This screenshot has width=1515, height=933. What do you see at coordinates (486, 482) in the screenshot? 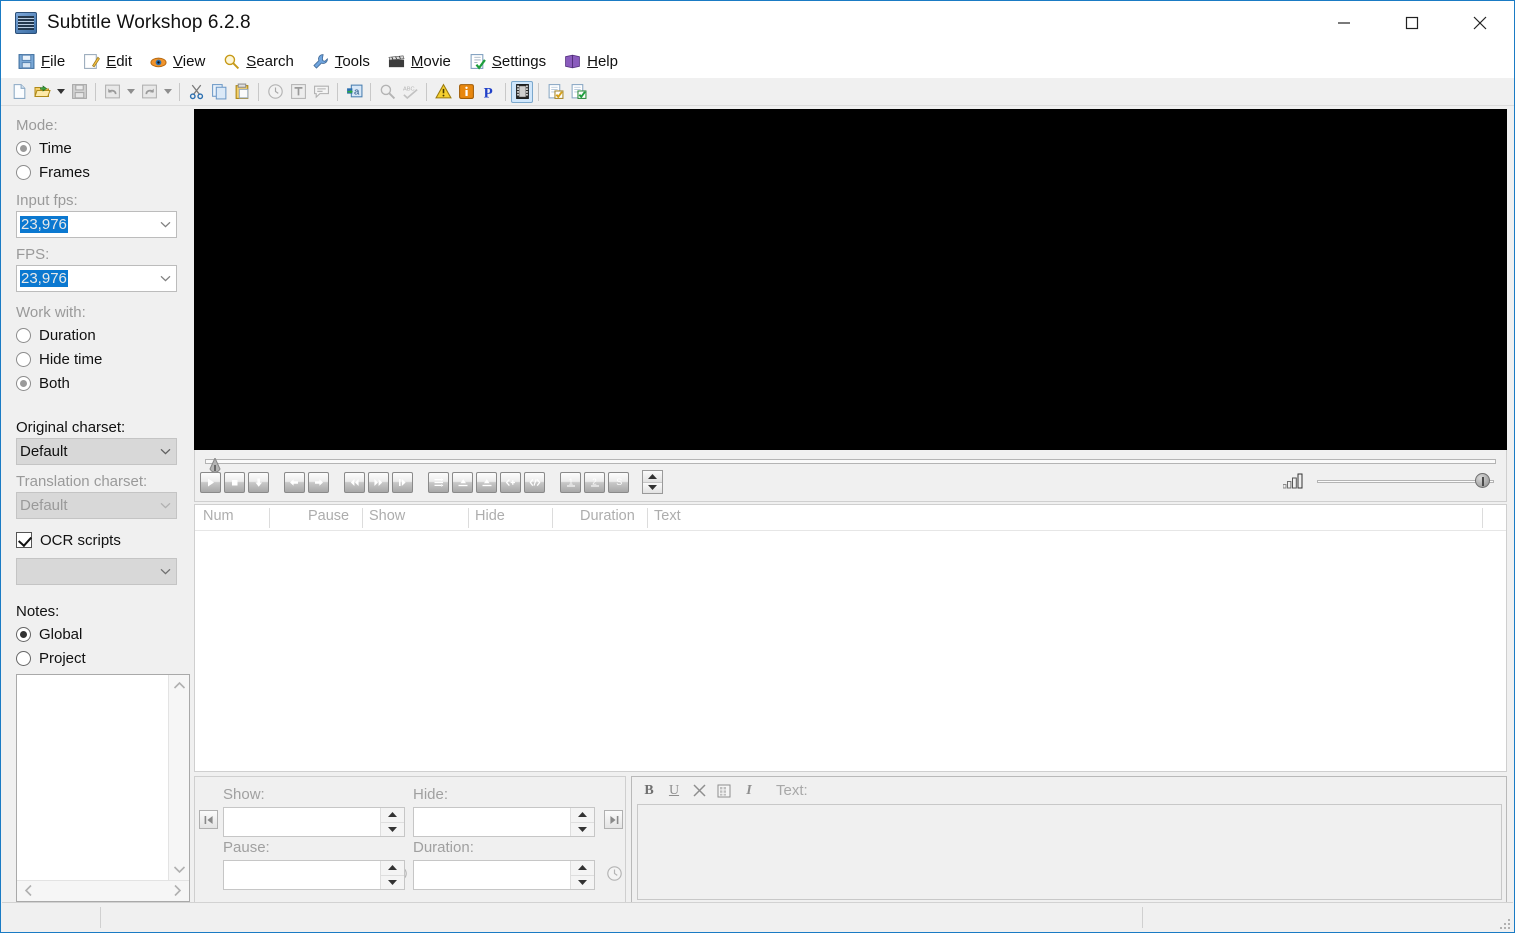
I see `video-set-hide-time-button` at bounding box center [486, 482].